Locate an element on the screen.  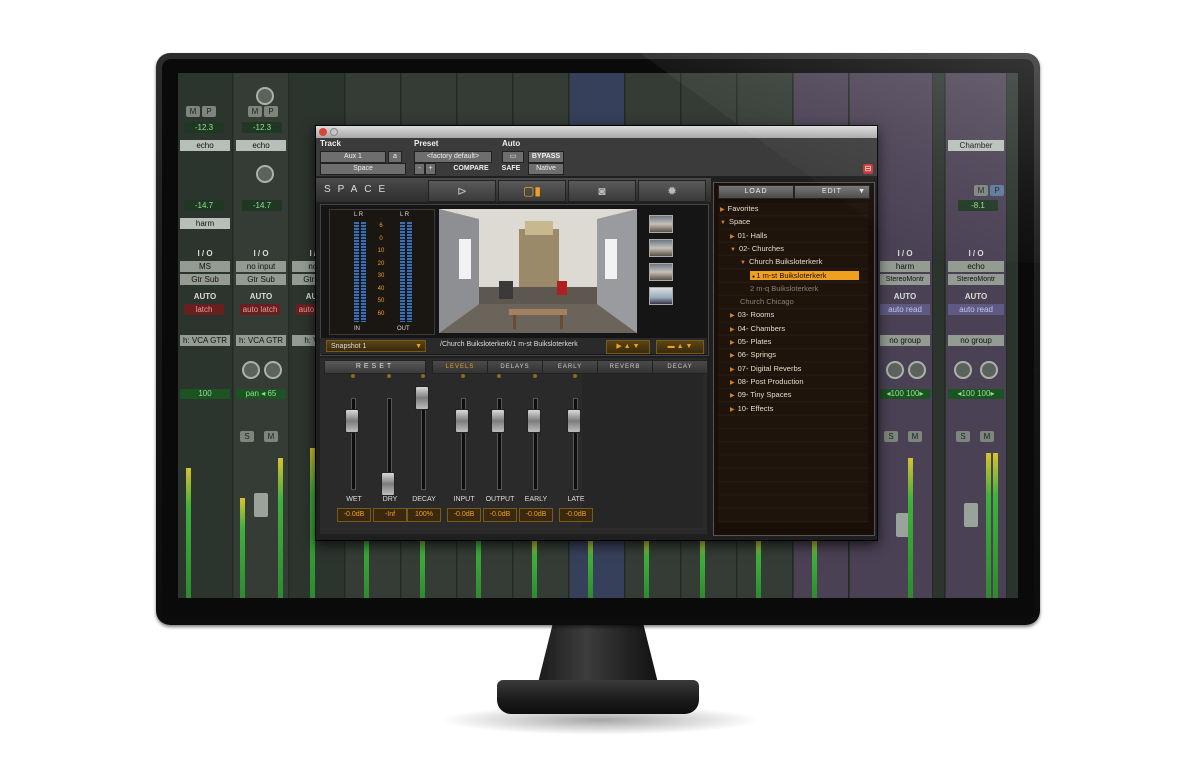
snapshot-selector: Snapshot 1 ▼ is located at coordinates (376, 346).